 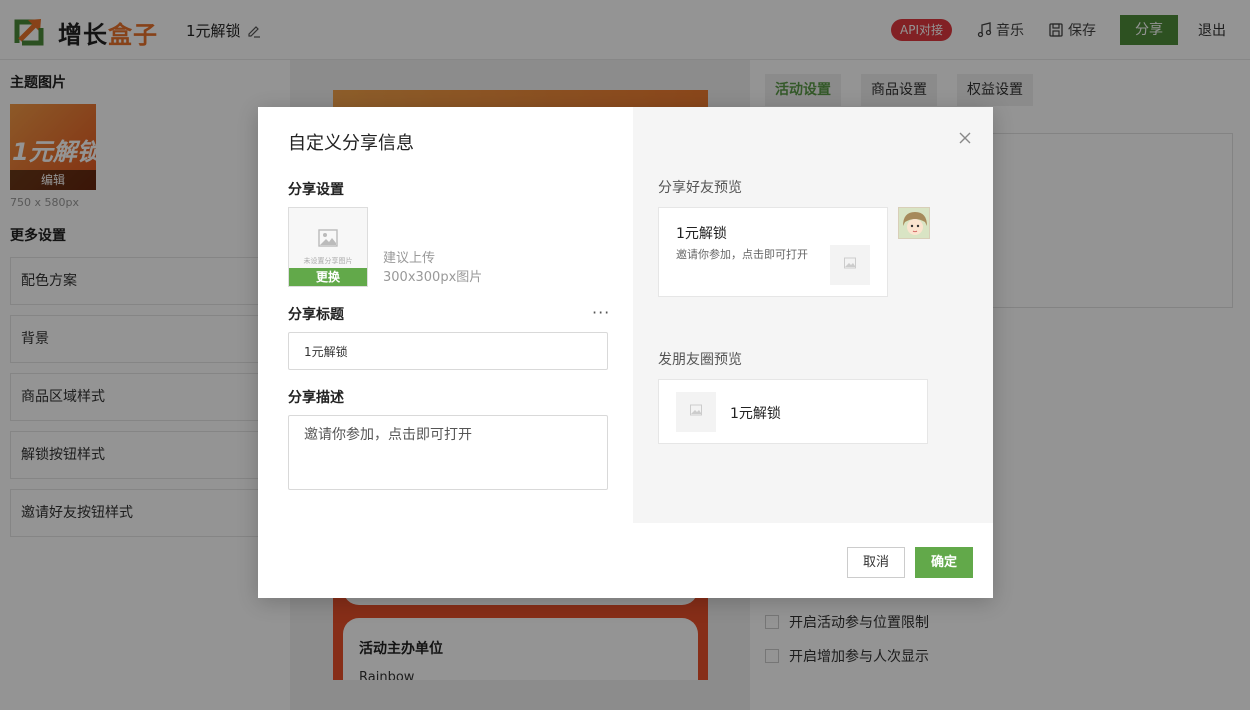 What do you see at coordinates (944, 562) in the screenshot?
I see `confirm-button: 确定` at bounding box center [944, 562].